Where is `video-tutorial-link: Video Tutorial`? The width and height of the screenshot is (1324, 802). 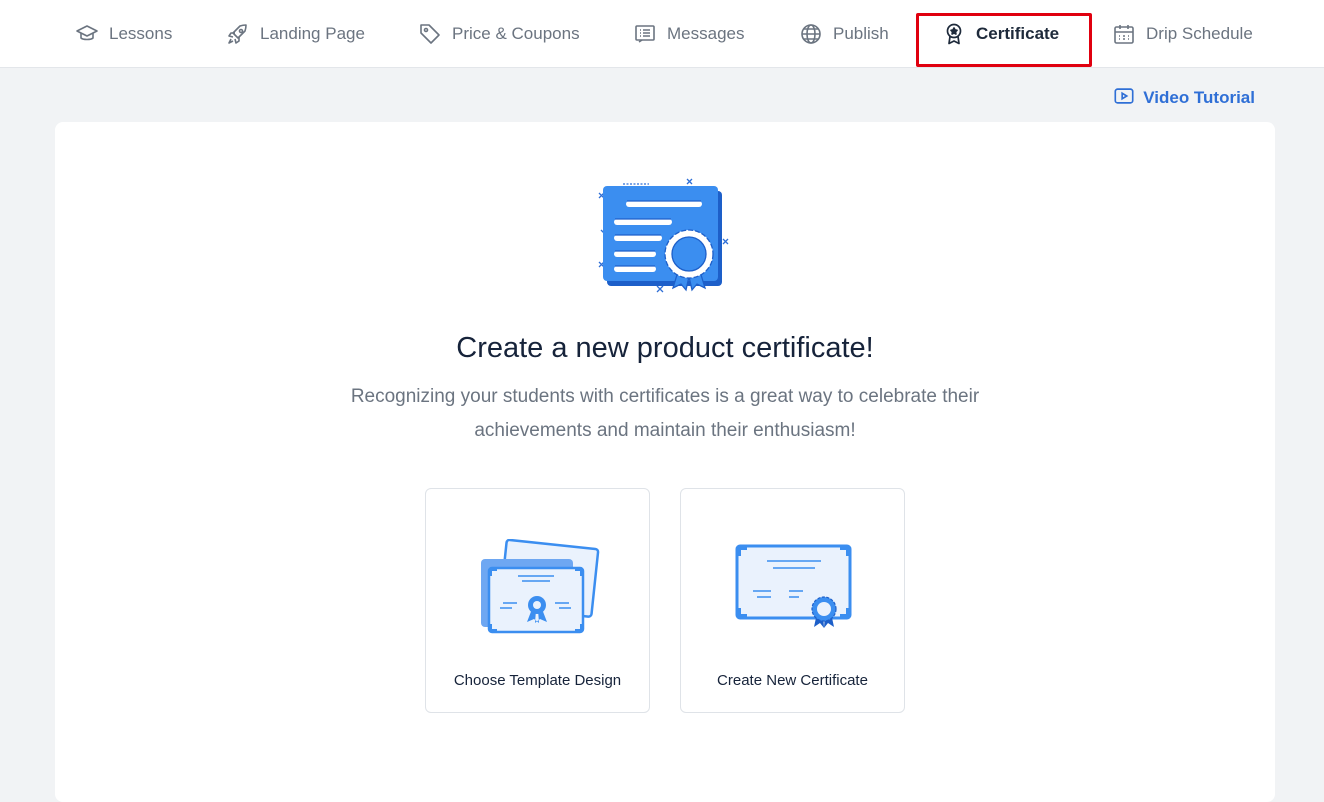
video-tutorial-link: Video Tutorial is located at coordinates (1184, 98).